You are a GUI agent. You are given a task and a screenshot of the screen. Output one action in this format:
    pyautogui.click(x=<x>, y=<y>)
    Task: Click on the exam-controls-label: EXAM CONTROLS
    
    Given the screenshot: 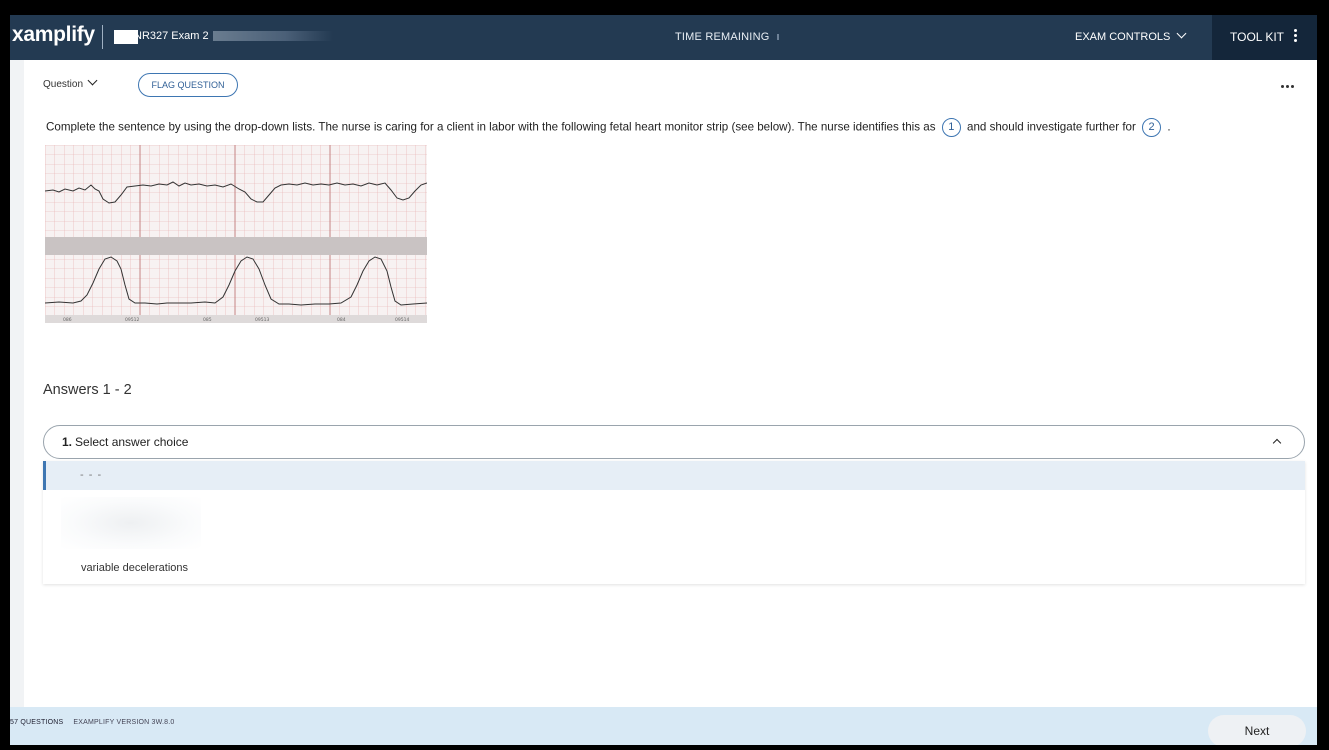 What is the action you would take?
    pyautogui.click(x=1123, y=37)
    